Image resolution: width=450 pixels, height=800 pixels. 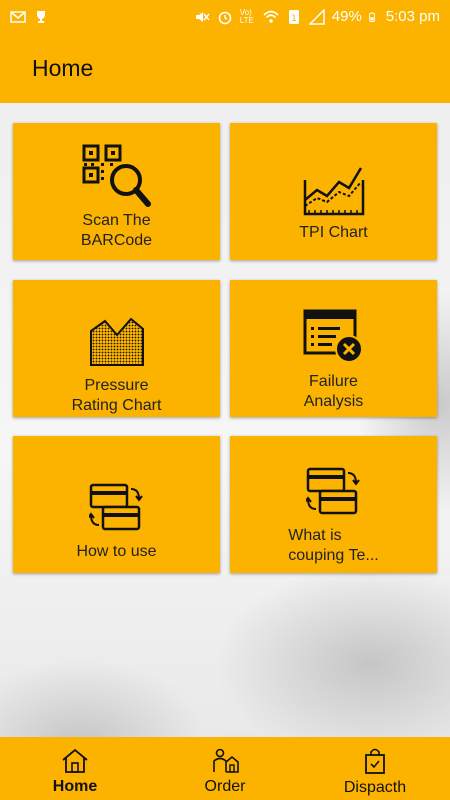 I want to click on order-person-icon, so click(x=226, y=760).